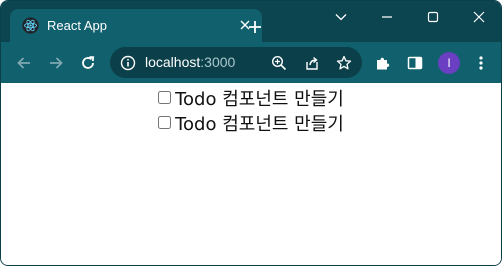 Image resolution: width=502 pixels, height=266 pixels. What do you see at coordinates (30, 25) in the screenshot?
I see `react-logo-icon` at bounding box center [30, 25].